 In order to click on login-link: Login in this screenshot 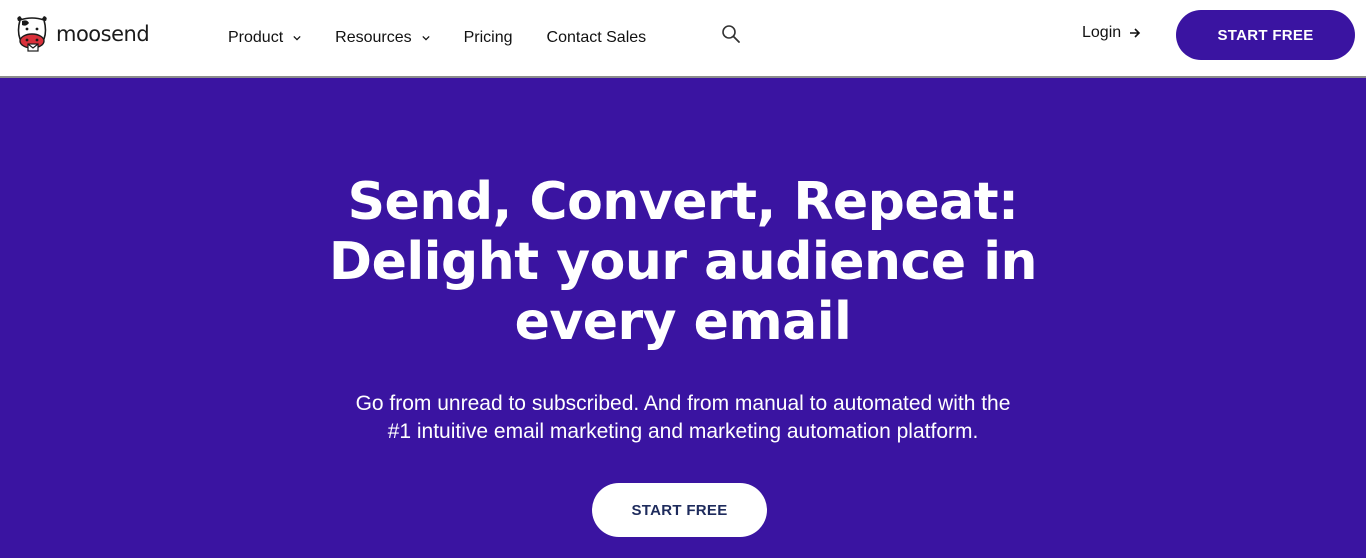, I will do `click(1111, 33)`.